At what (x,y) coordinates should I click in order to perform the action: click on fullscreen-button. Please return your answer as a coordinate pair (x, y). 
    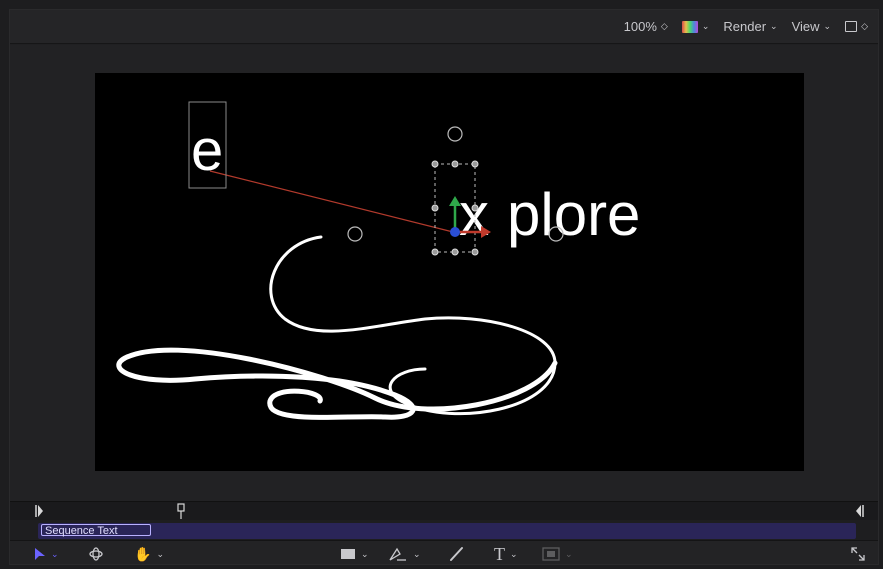
    Looking at the image, I should click on (858, 554).